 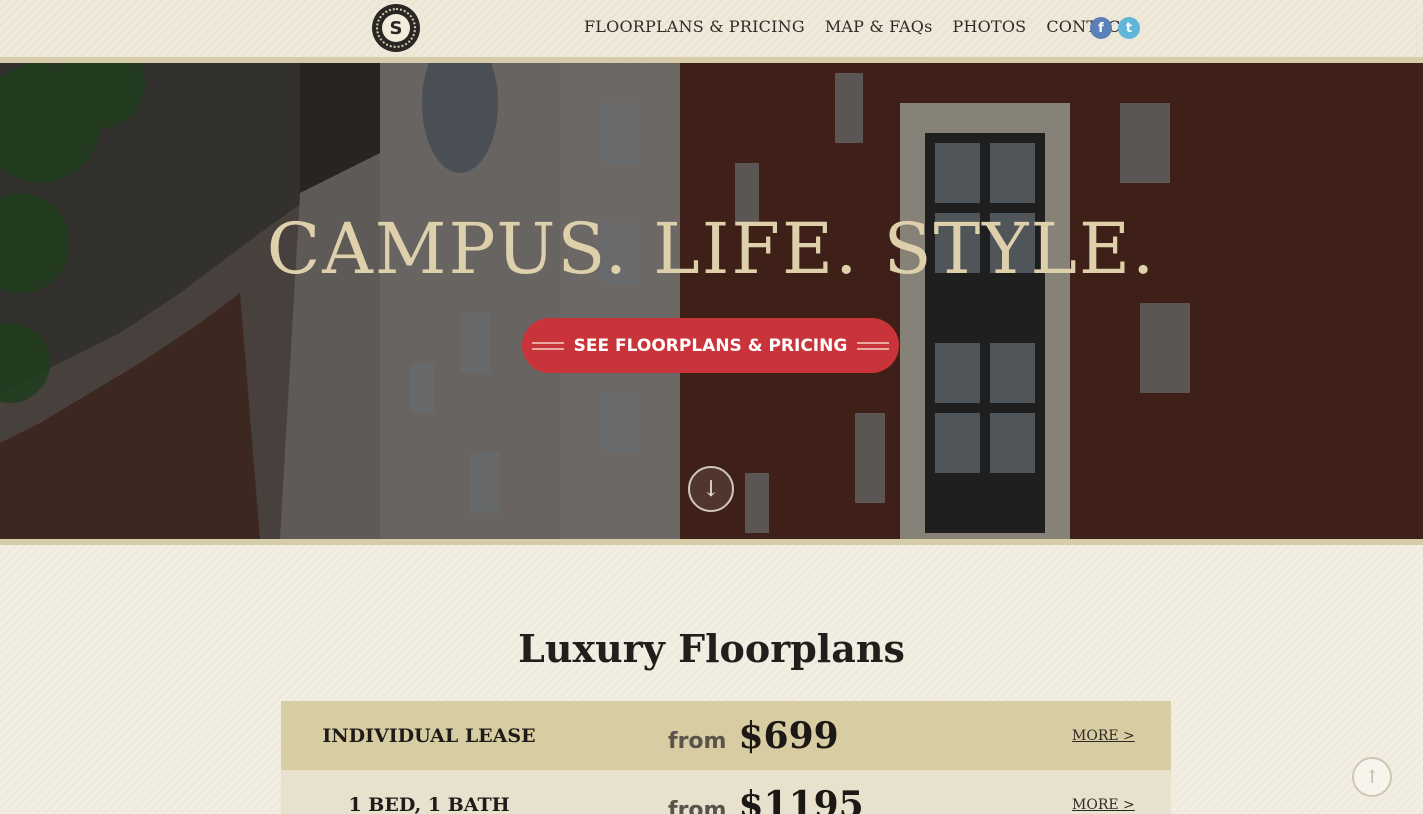 What do you see at coordinates (801, 798) in the screenshot?
I see `price-amount: $1195` at bounding box center [801, 798].